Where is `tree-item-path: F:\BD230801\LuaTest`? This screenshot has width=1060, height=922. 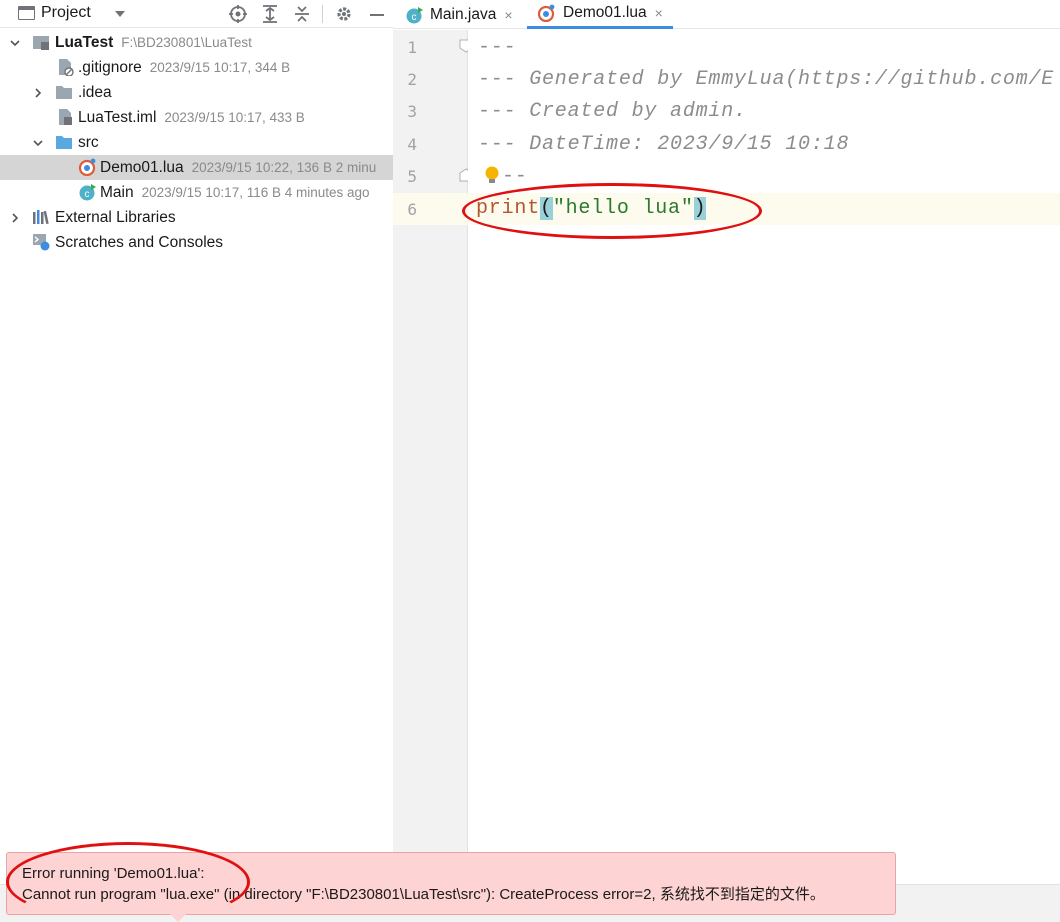 tree-item-path: F:\BD230801\LuaTest is located at coordinates (186, 42).